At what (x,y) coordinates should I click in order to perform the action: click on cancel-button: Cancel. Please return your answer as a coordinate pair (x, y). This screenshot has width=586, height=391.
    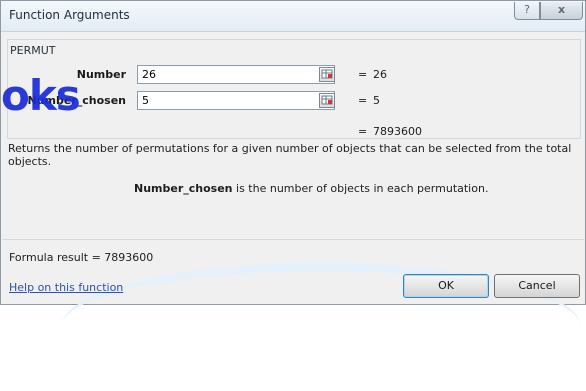
    Looking at the image, I should click on (537, 286).